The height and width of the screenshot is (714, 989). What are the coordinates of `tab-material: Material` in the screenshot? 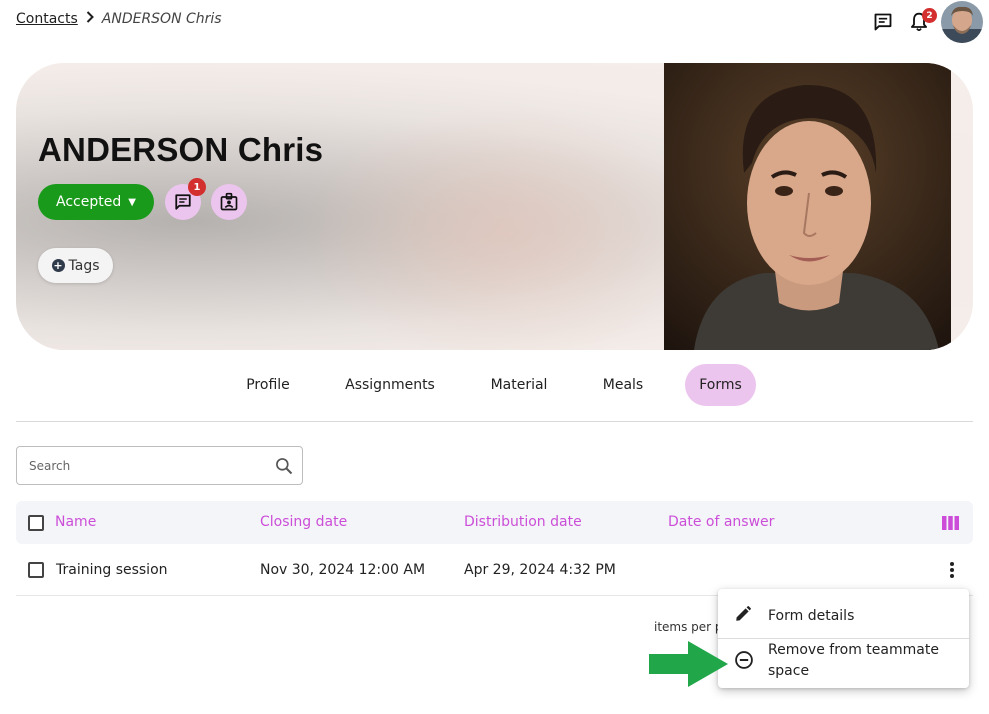 It's located at (519, 385).